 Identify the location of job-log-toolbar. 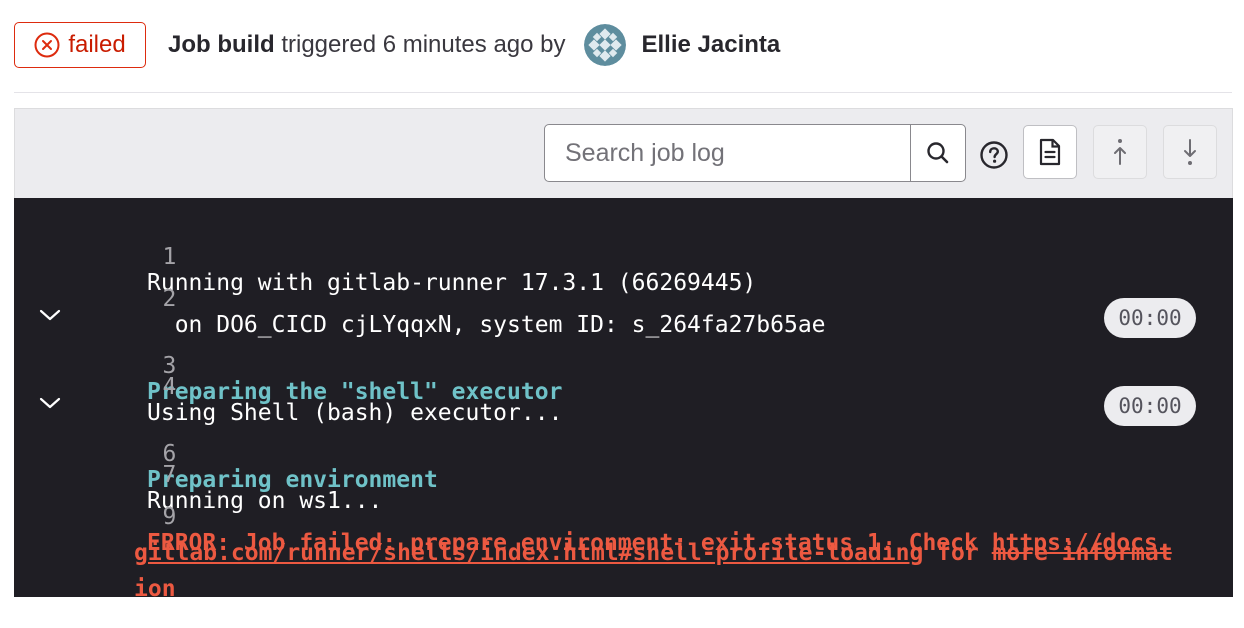
(623, 153).